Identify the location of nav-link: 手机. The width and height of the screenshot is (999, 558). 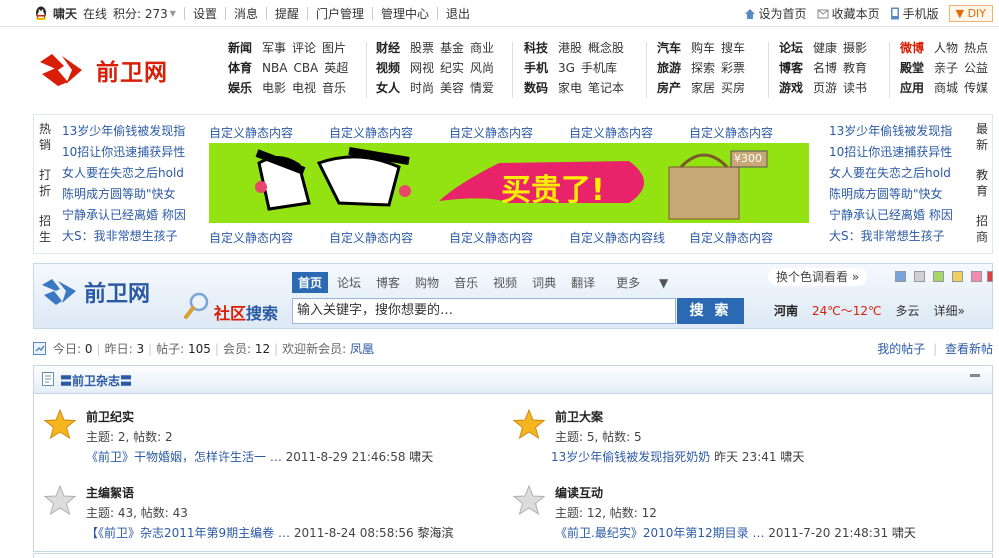
(536, 68).